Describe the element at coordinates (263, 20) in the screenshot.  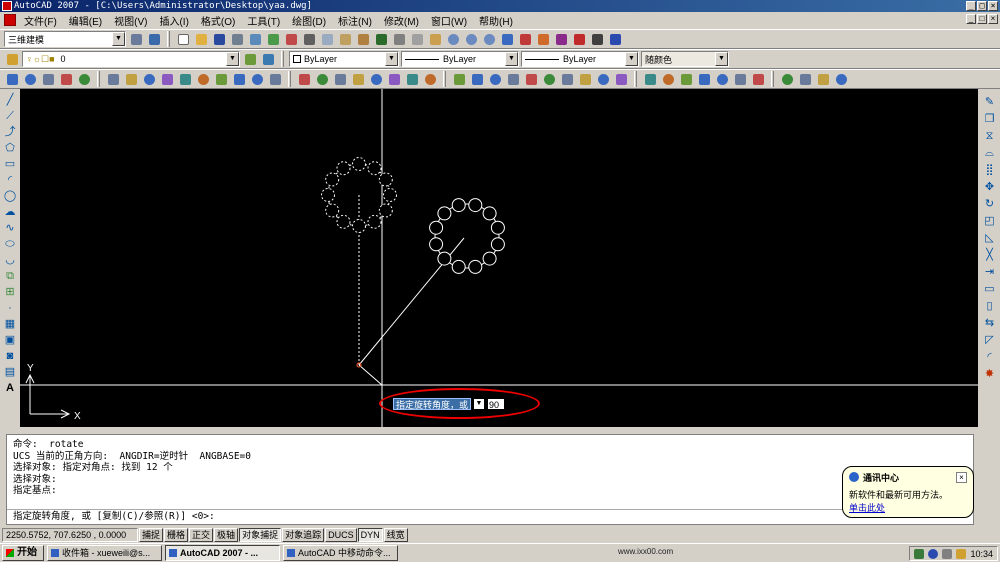
I see `menu-tools: 工具(T)` at that location.